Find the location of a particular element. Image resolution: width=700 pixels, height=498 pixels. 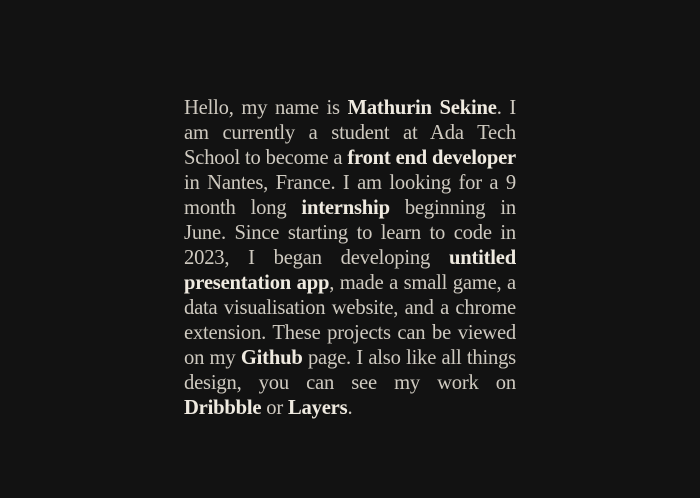

github-link: Github is located at coordinates (272, 358).